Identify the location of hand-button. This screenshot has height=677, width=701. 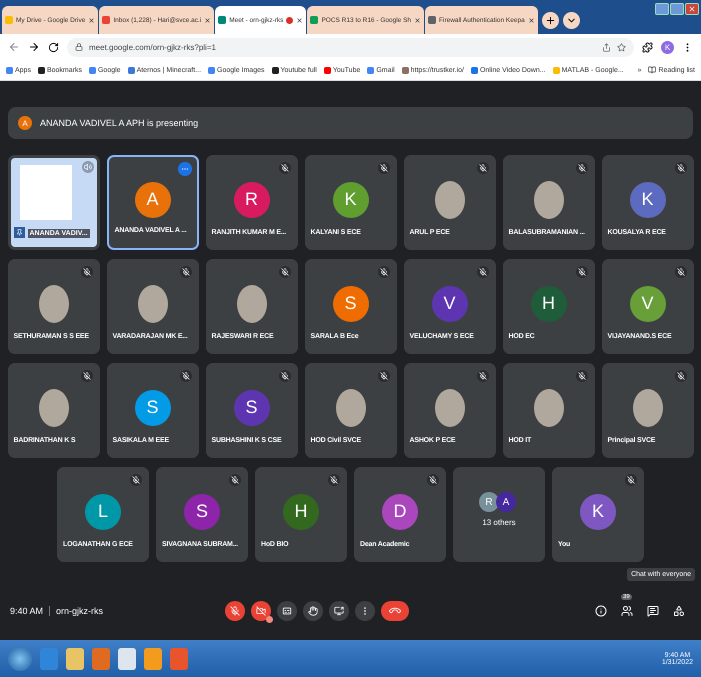
(313, 611).